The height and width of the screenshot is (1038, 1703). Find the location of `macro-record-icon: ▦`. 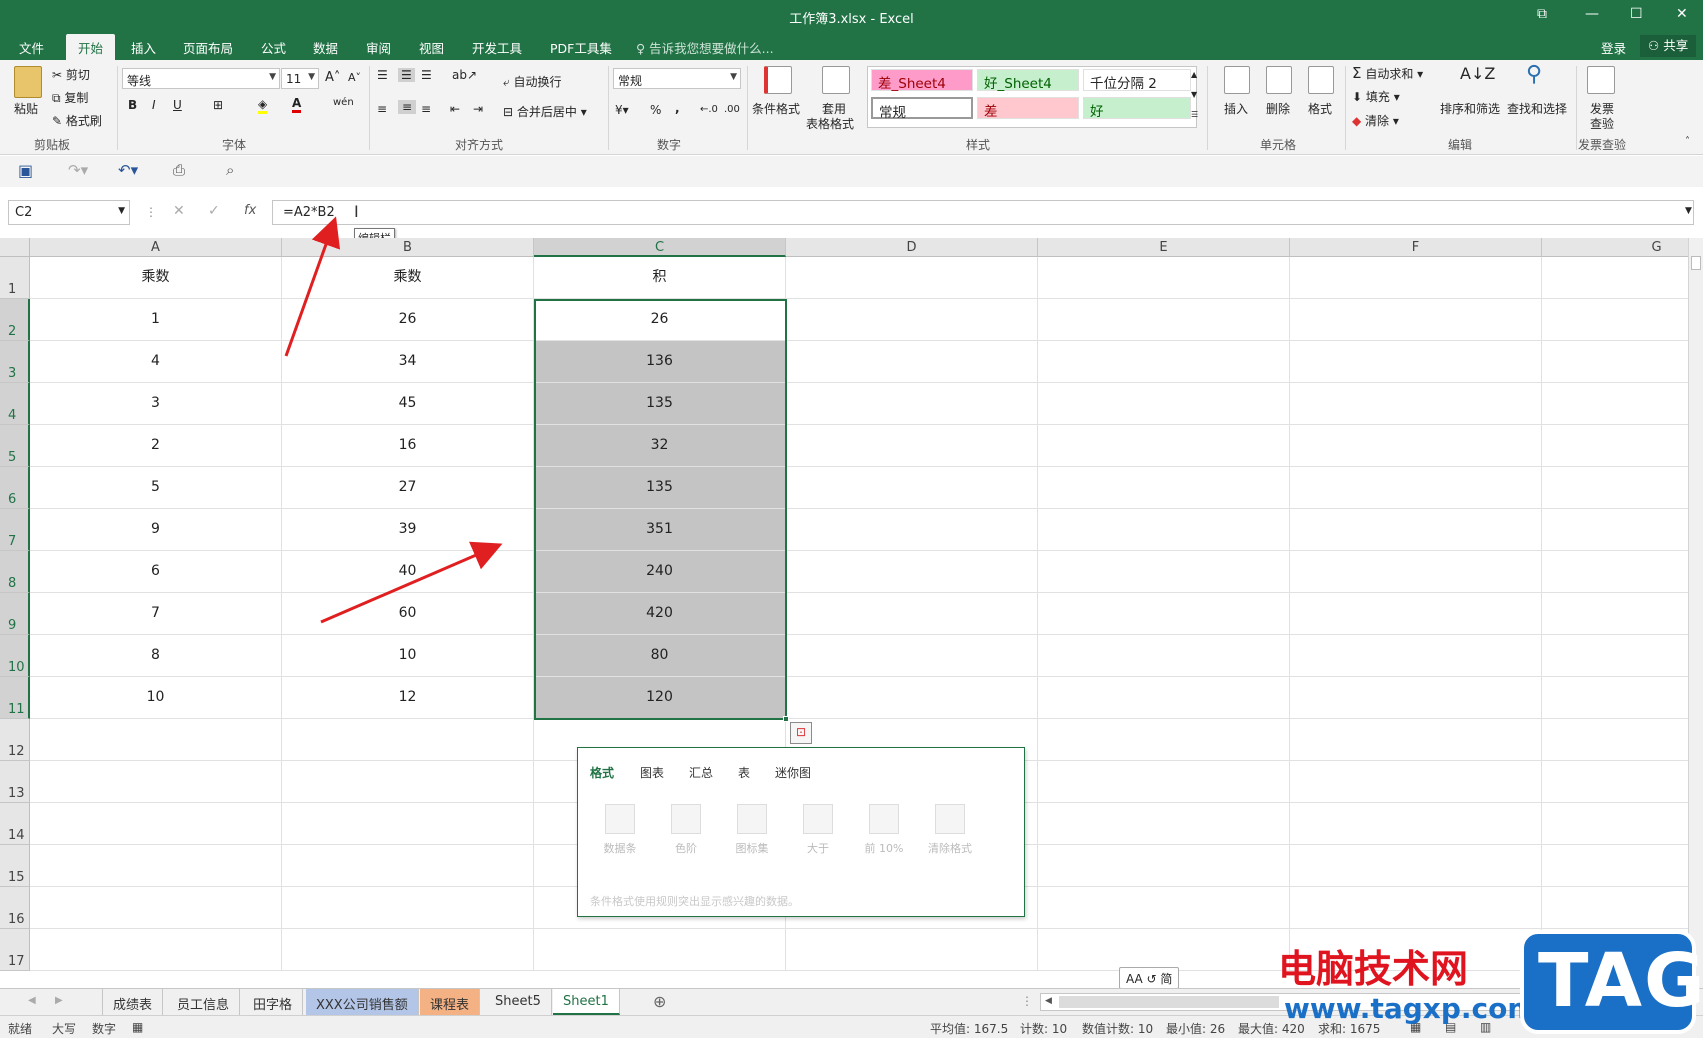

macro-record-icon: ▦ is located at coordinates (137, 1027).